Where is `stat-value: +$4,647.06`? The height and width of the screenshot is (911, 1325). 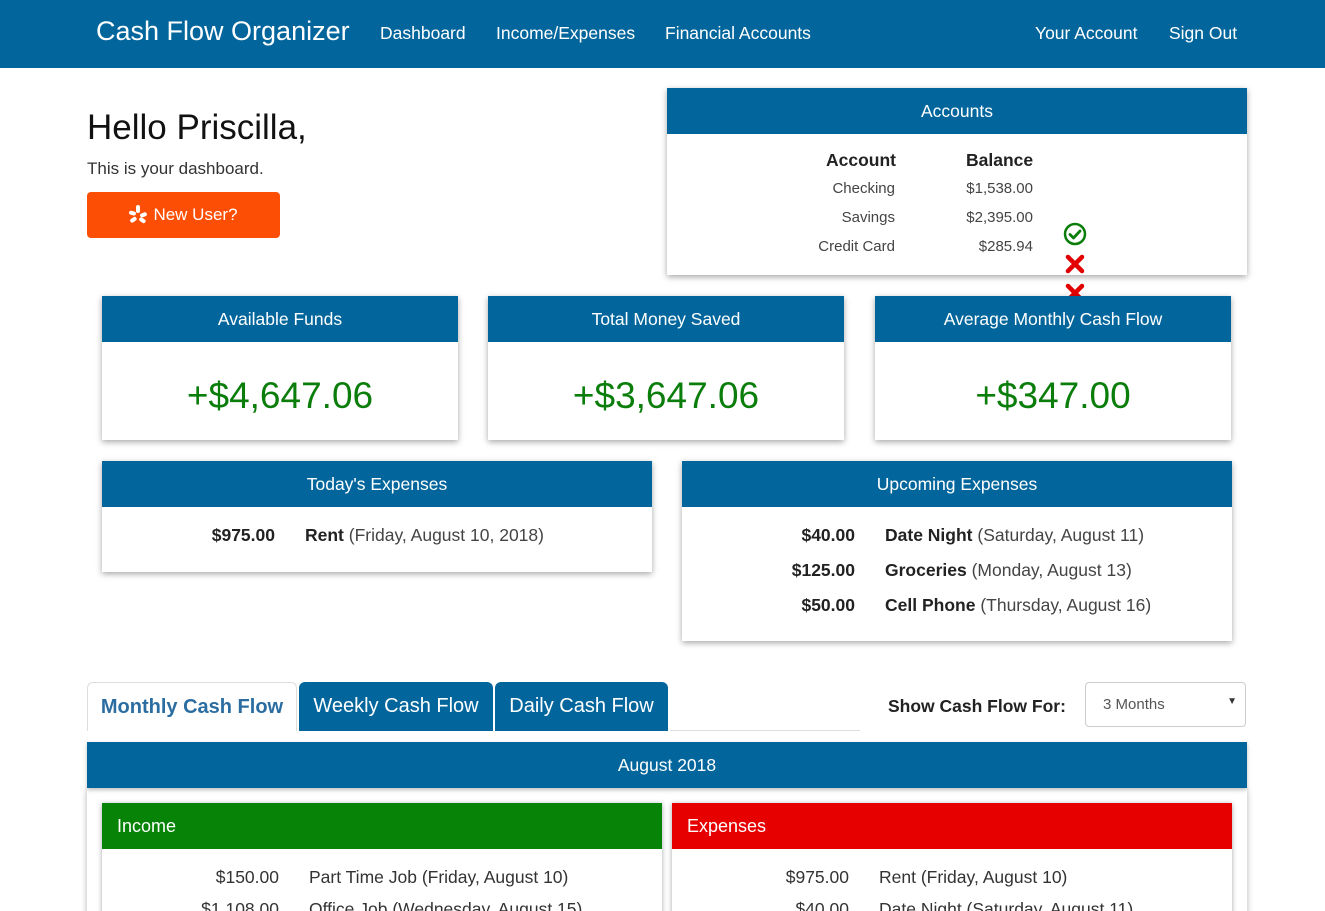 stat-value: +$4,647.06 is located at coordinates (280, 395).